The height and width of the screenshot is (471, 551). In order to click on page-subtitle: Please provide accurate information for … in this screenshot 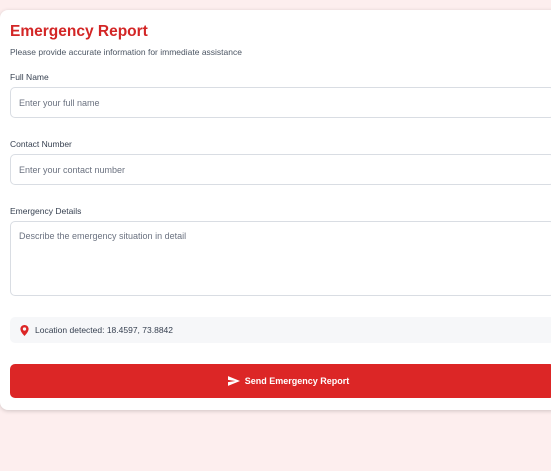, I will do `click(126, 52)`.